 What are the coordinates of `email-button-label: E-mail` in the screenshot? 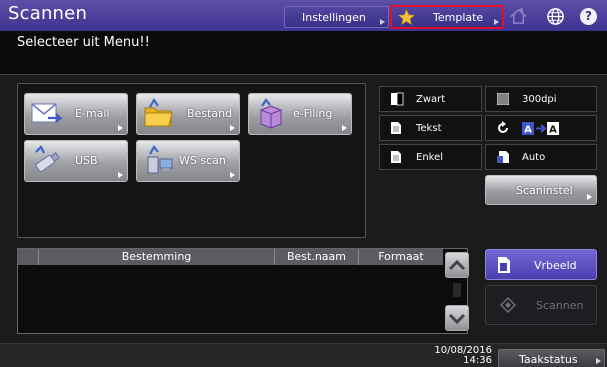 It's located at (92, 113).